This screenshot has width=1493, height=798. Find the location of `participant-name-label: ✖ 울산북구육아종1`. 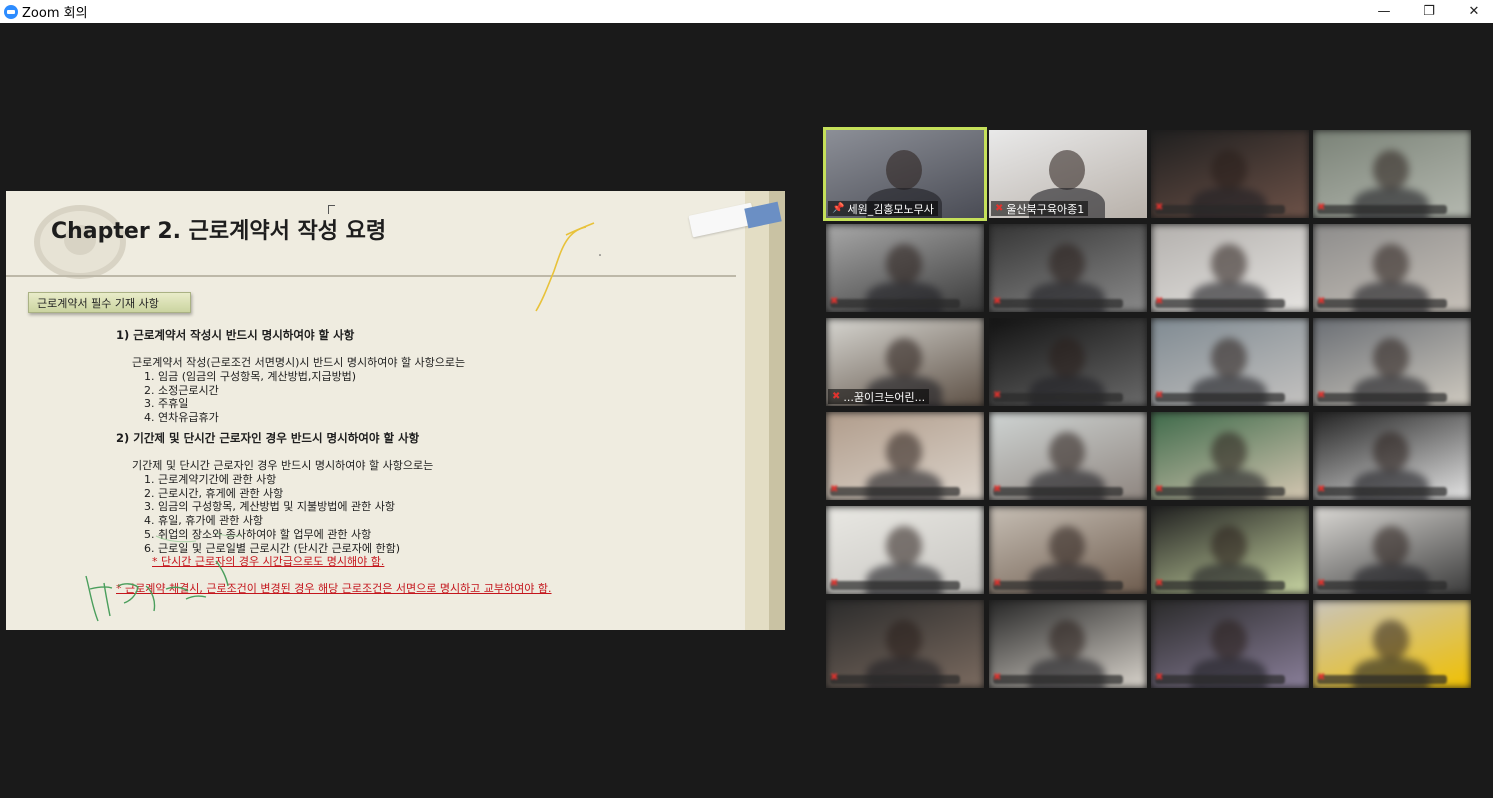

participant-name-label: ✖ 울산북구육아종1 is located at coordinates (1040, 208).